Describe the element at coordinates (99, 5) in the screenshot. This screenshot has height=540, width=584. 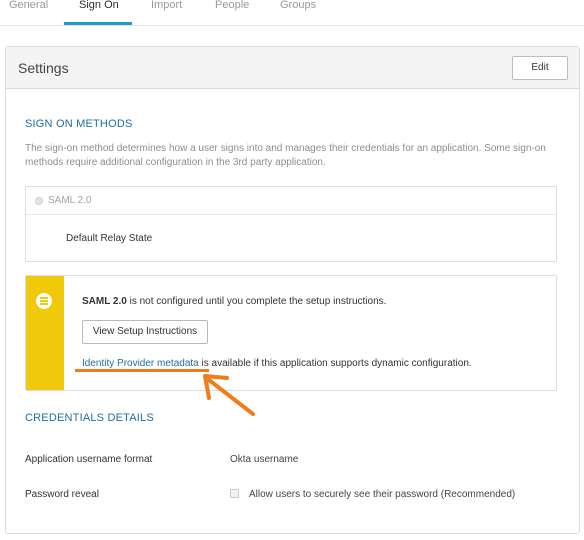
I see `tab-sign-on: Sign On` at that location.